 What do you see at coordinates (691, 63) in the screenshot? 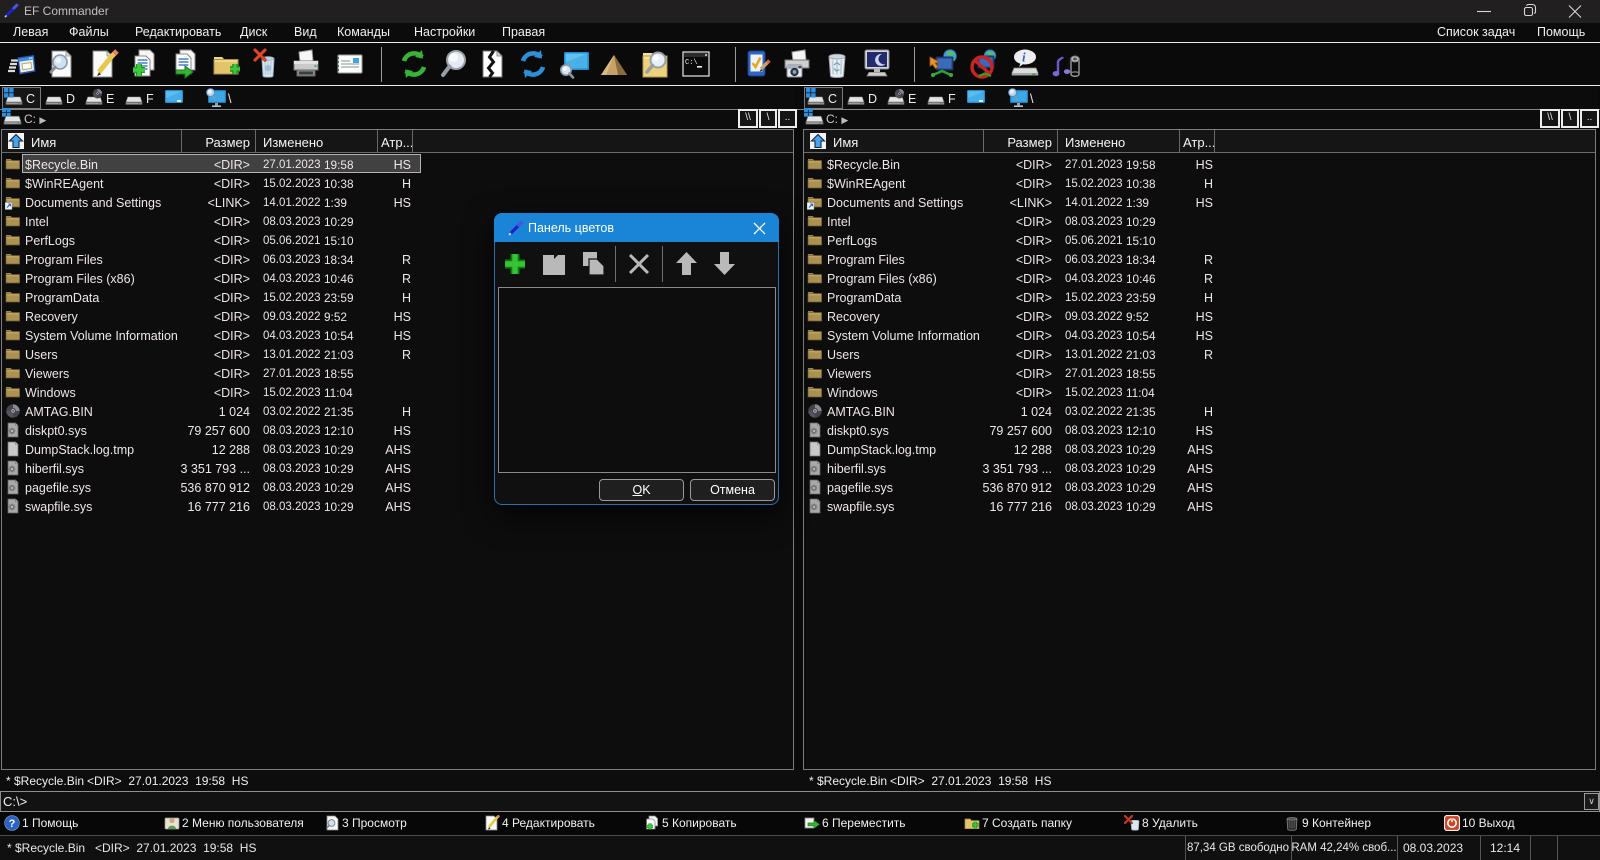
I see `svg-text: C:\` at bounding box center [691, 63].